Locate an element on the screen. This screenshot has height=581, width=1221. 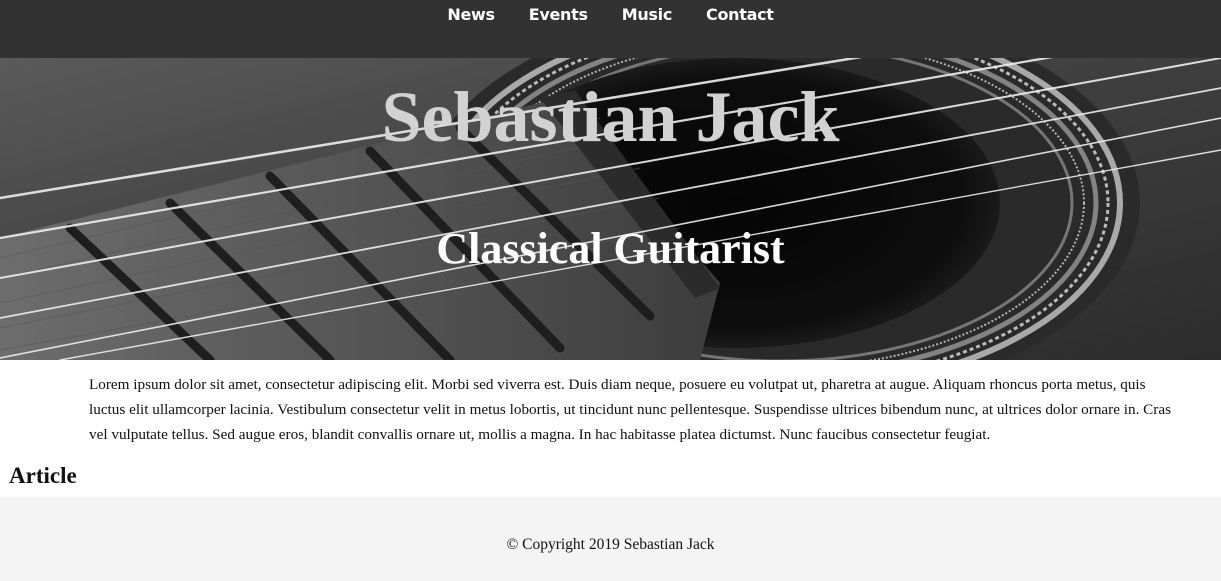
nav-link-news: News is located at coordinates (471, 14).